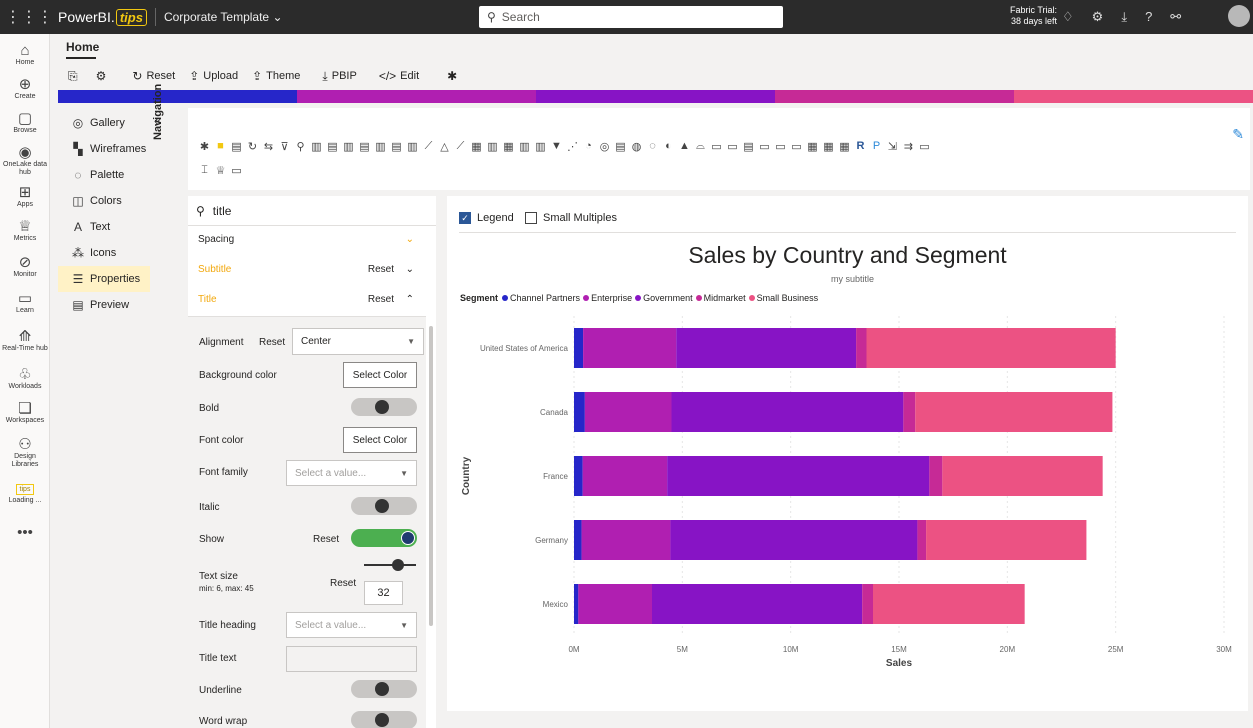 The height and width of the screenshot is (728, 1253). I want to click on rail-item-metrics: ♕ Metrics, so click(25, 230).